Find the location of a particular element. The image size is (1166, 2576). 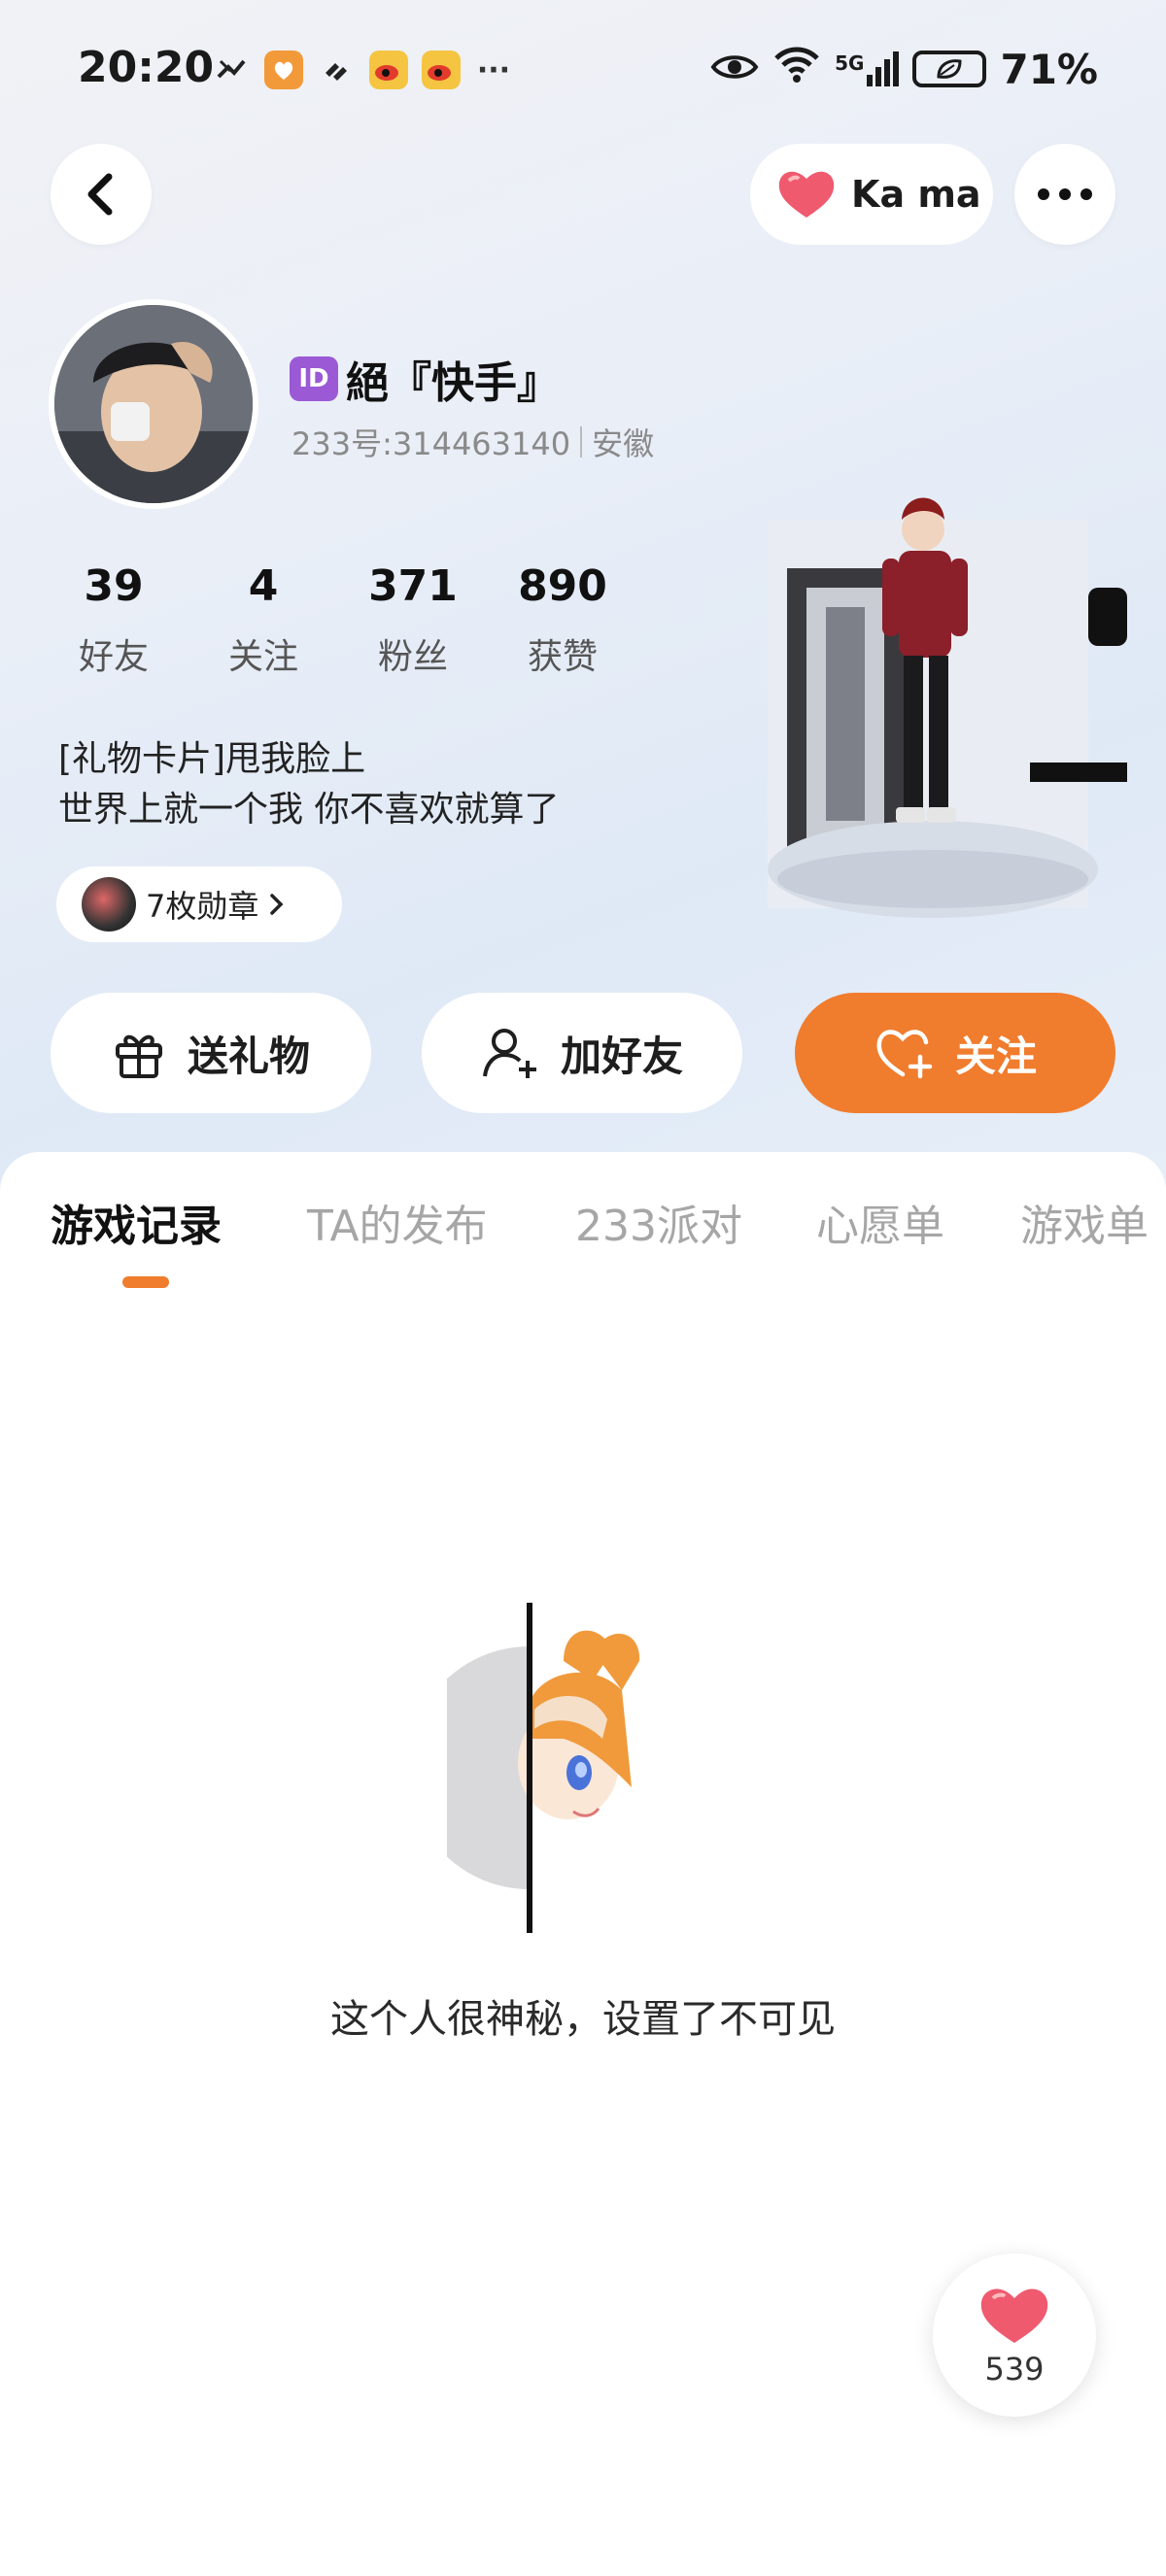

bio-line: 世界上就一个我 你不喜欢就算了 is located at coordinates (309, 810).